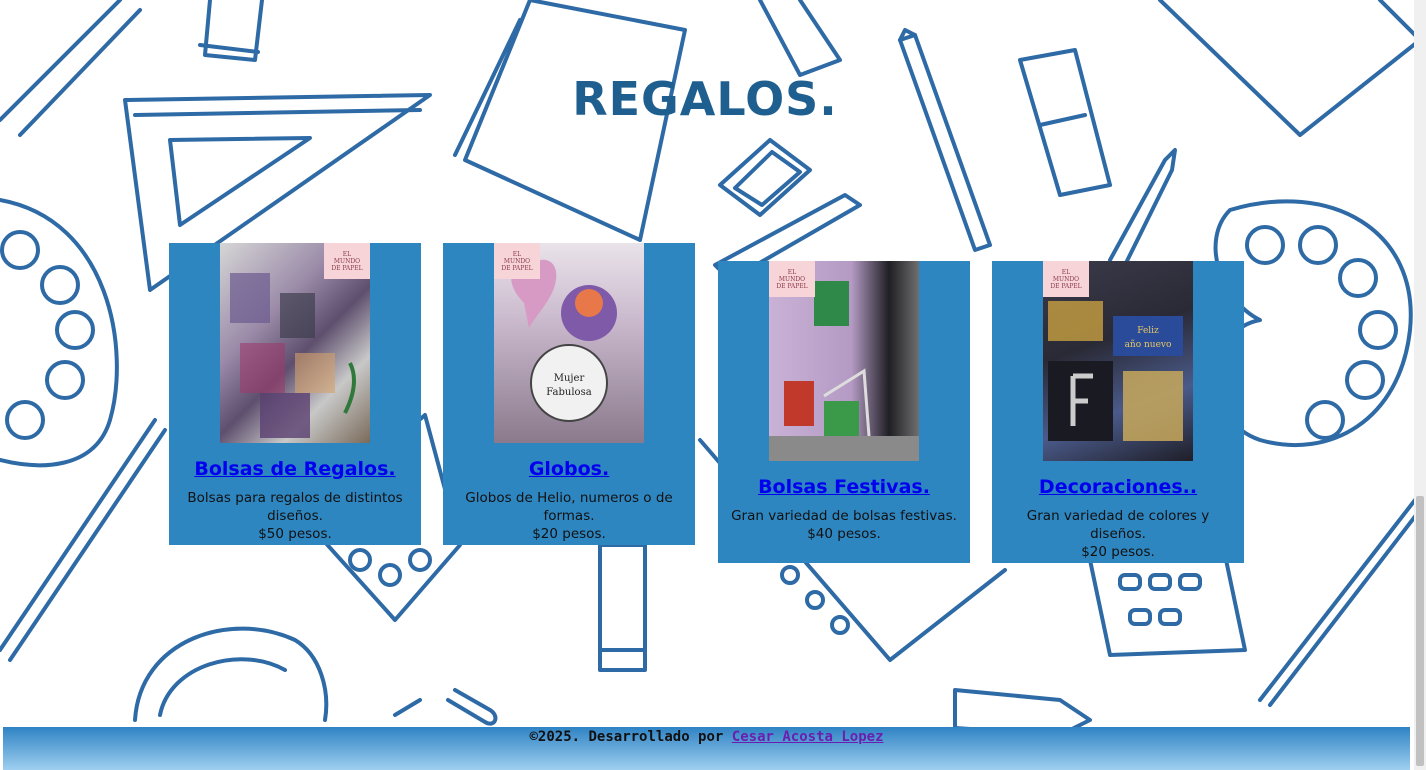  What do you see at coordinates (569, 343) in the screenshot?
I see `balloons-photo-icon: Mujer Fabulosa EL MUNDO DE PAPEL` at bounding box center [569, 343].